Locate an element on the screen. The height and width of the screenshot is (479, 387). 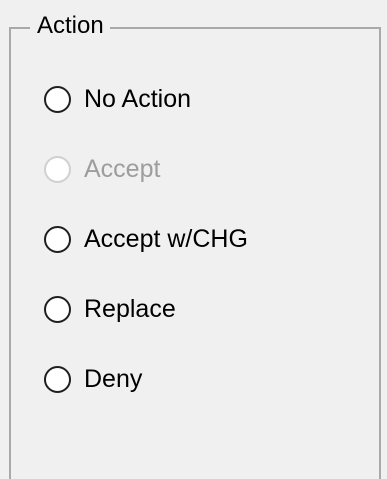
option-label: Accept w/CHG is located at coordinates (166, 239).